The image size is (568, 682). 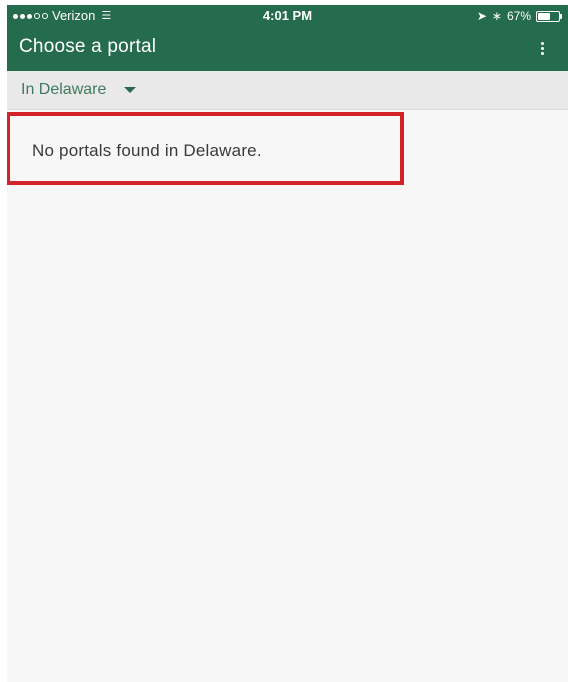 I want to click on more-options-button, so click(x=542, y=48).